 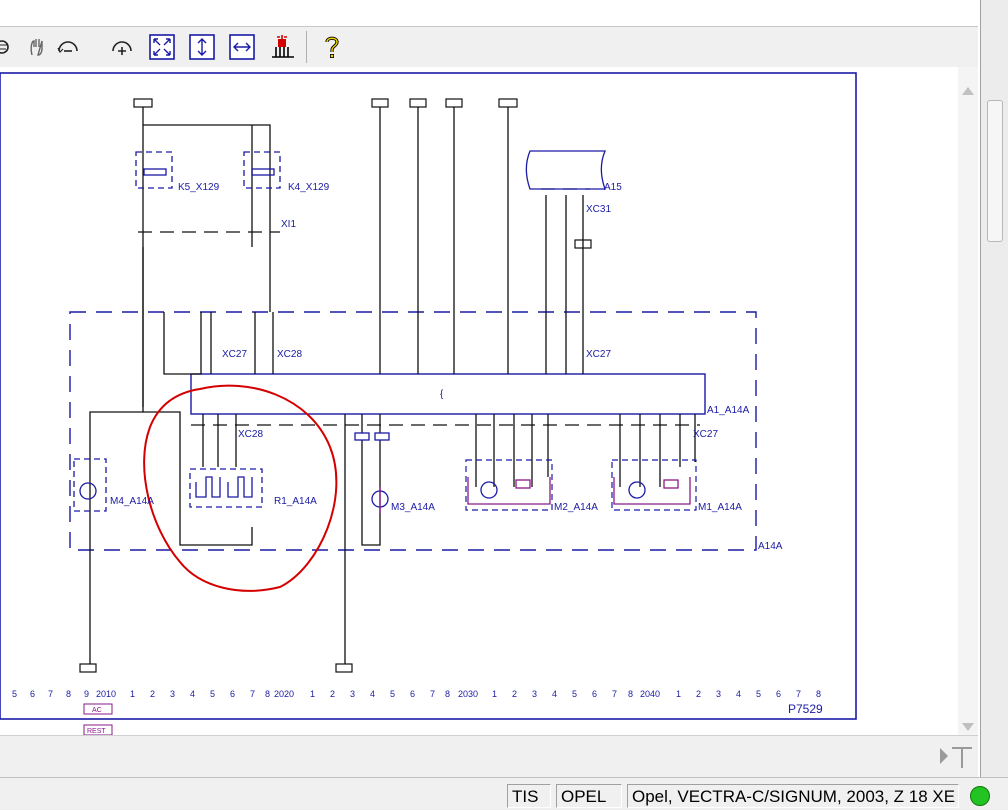 What do you see at coordinates (10, 47) in the screenshot?
I see `zoom-window-icon` at bounding box center [10, 47].